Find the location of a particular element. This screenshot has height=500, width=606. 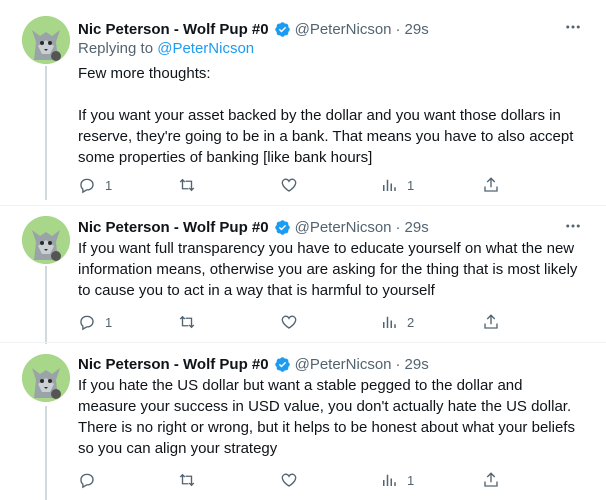

reply-button is located at coordinates (91, 480).